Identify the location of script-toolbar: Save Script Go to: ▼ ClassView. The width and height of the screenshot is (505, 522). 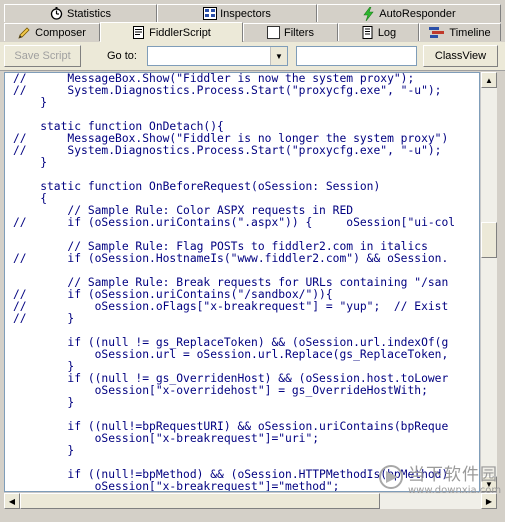
(252, 56).